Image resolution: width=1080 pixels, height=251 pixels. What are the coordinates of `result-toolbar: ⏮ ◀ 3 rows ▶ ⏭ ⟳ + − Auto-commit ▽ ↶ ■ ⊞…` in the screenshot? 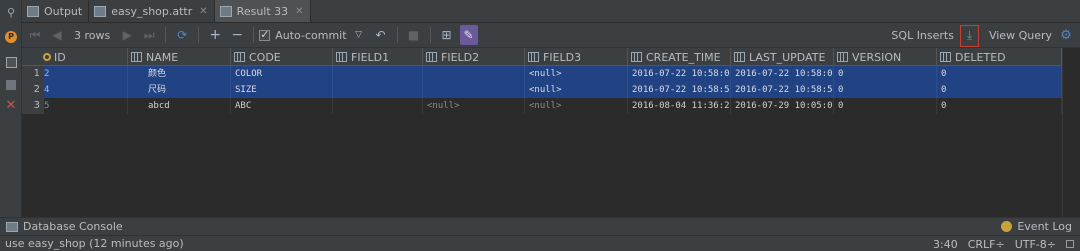 It's located at (551, 35).